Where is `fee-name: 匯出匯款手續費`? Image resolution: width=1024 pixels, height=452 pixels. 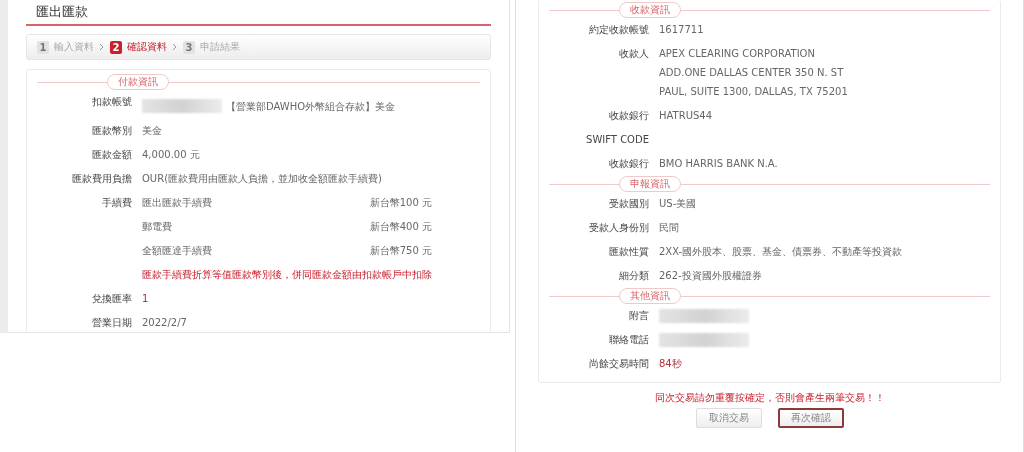 fee-name: 匯出匯款手續費 is located at coordinates (177, 203).